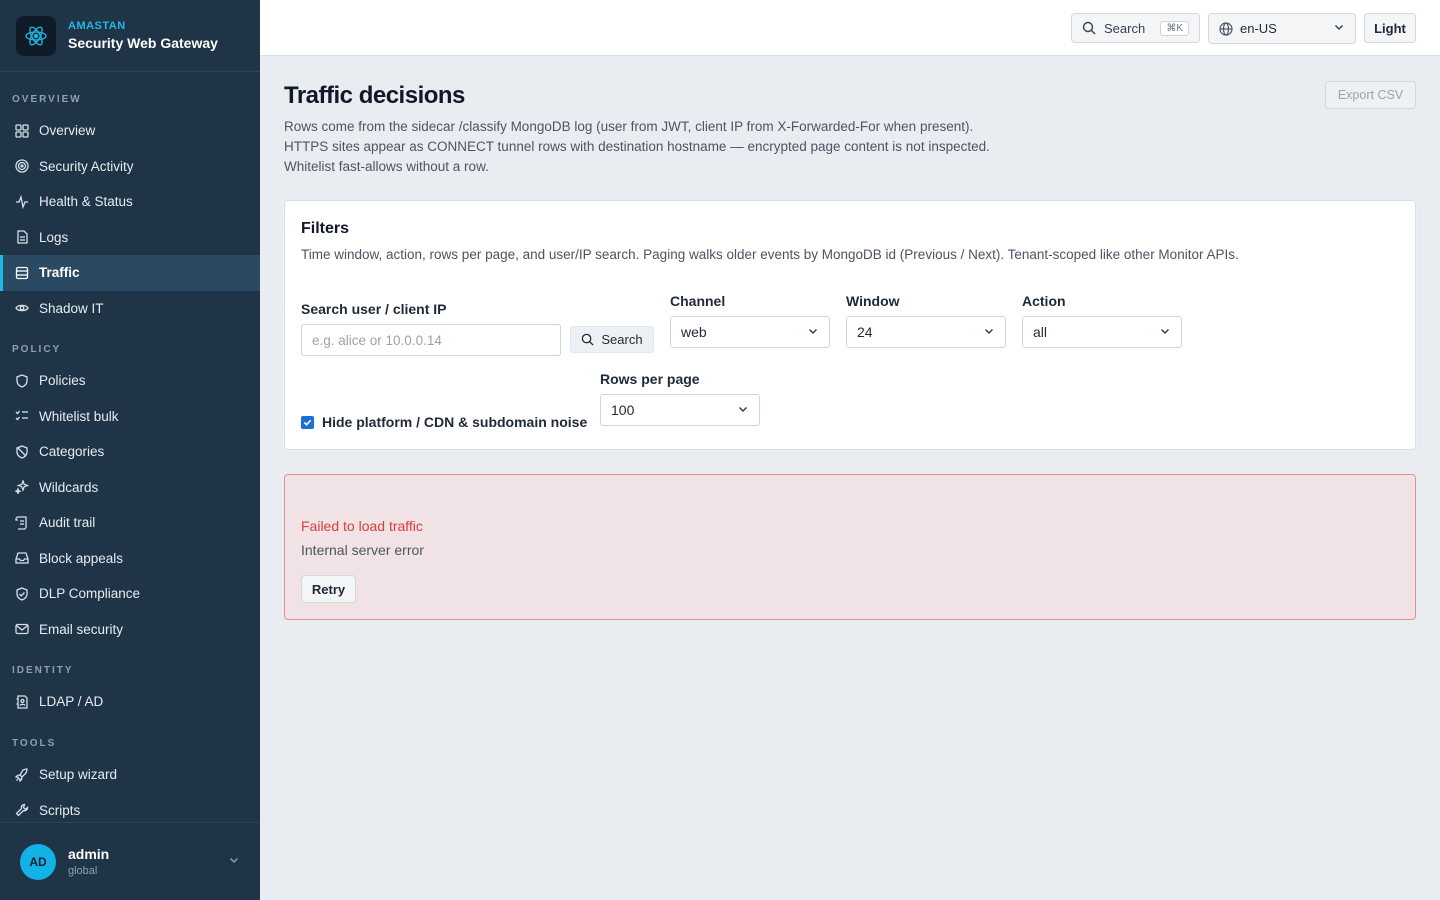  What do you see at coordinates (22, 131) in the screenshot?
I see `grid-icon` at bounding box center [22, 131].